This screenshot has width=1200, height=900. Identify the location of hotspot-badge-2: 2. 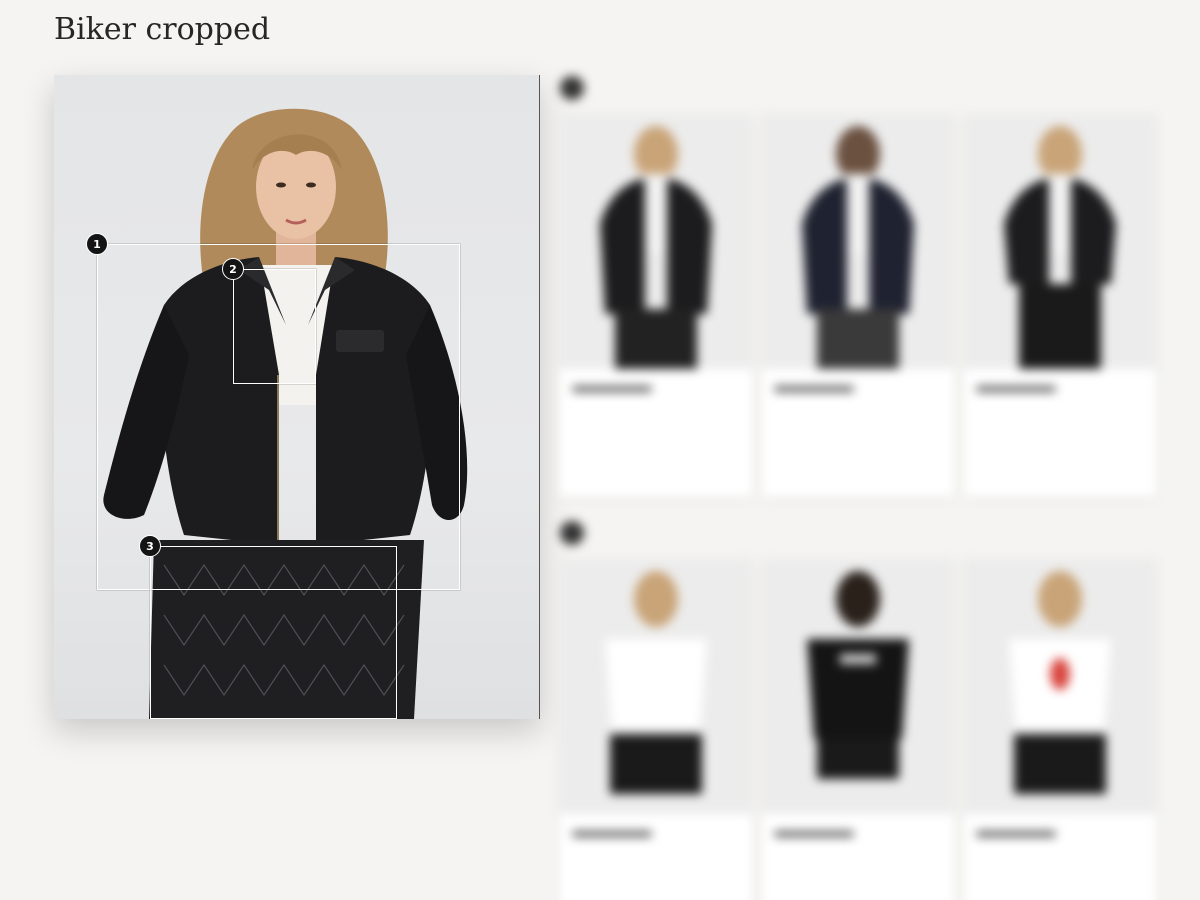
(233, 269).